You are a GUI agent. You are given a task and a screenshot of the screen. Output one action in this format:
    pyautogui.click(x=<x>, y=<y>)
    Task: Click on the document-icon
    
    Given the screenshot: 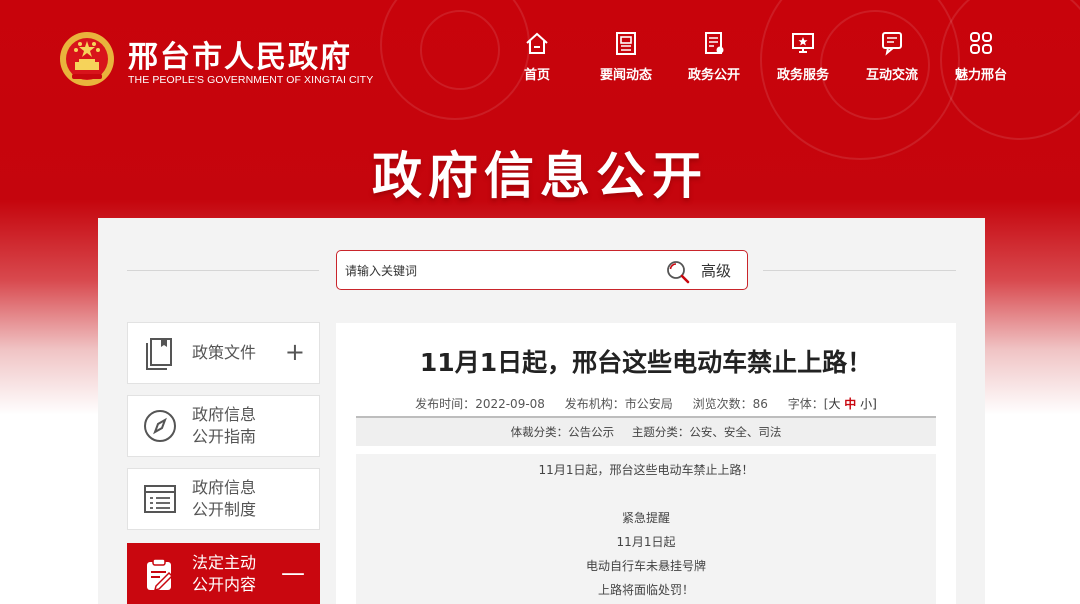 What is the action you would take?
    pyautogui.click(x=714, y=43)
    